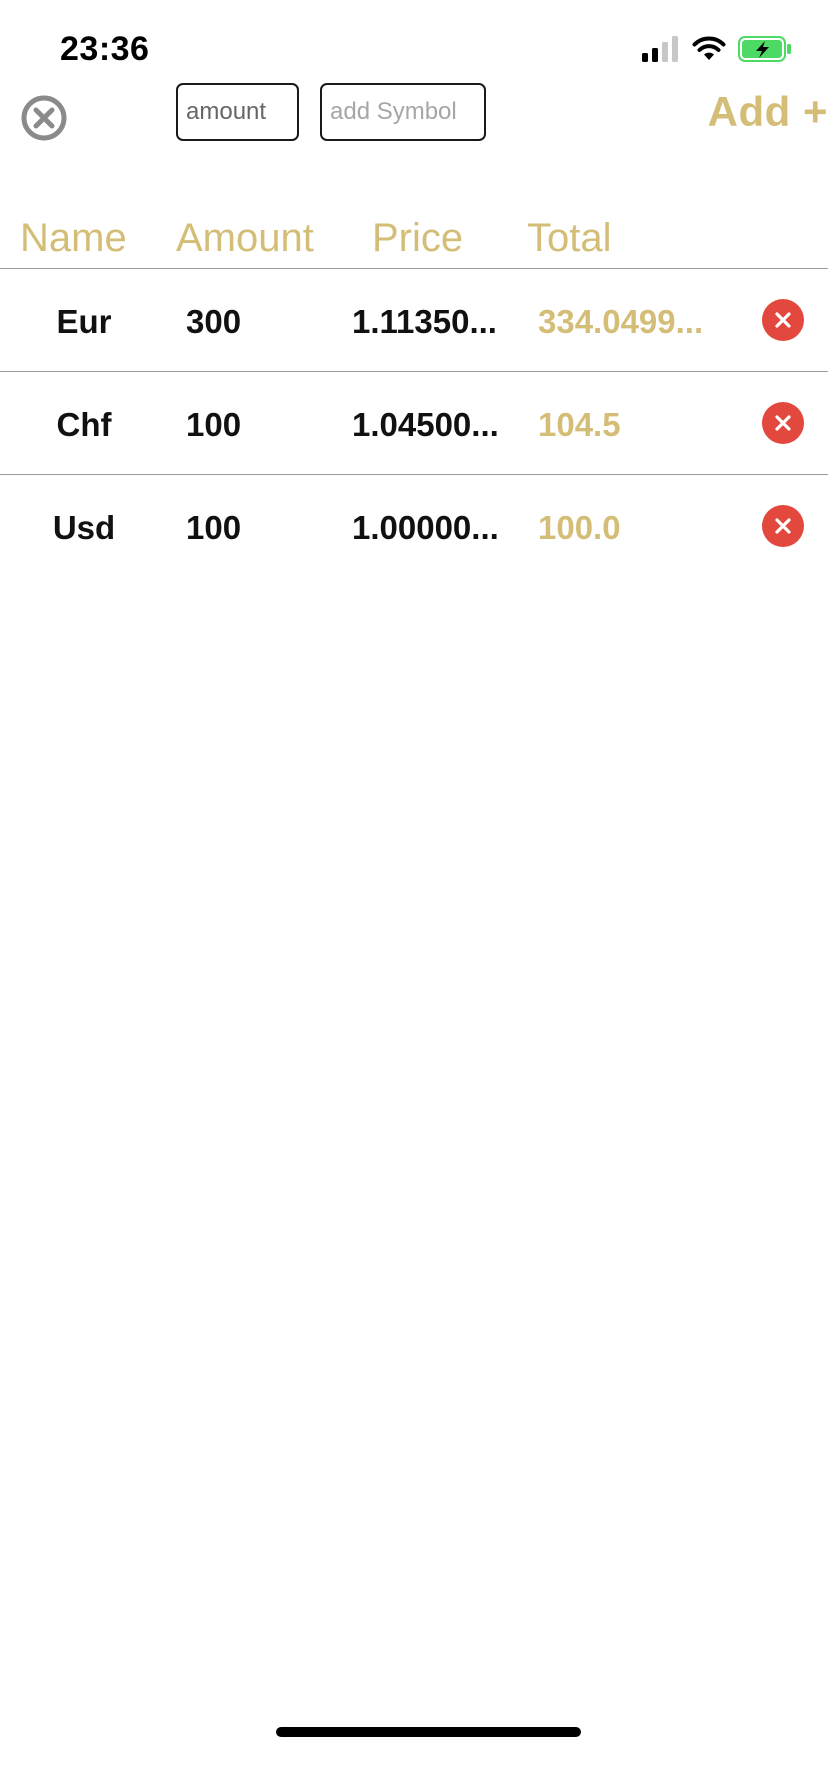  I want to click on column-header-name: Name, so click(73, 238).